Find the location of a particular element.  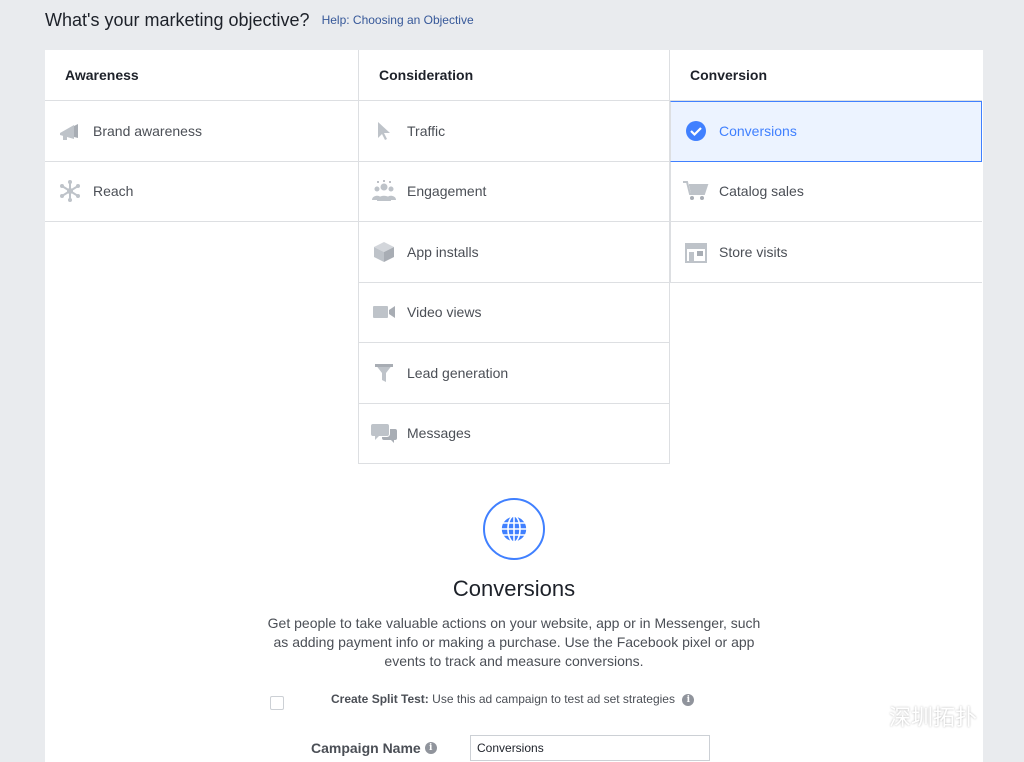

campaign-name-row: Campaign Name i is located at coordinates (510, 748).